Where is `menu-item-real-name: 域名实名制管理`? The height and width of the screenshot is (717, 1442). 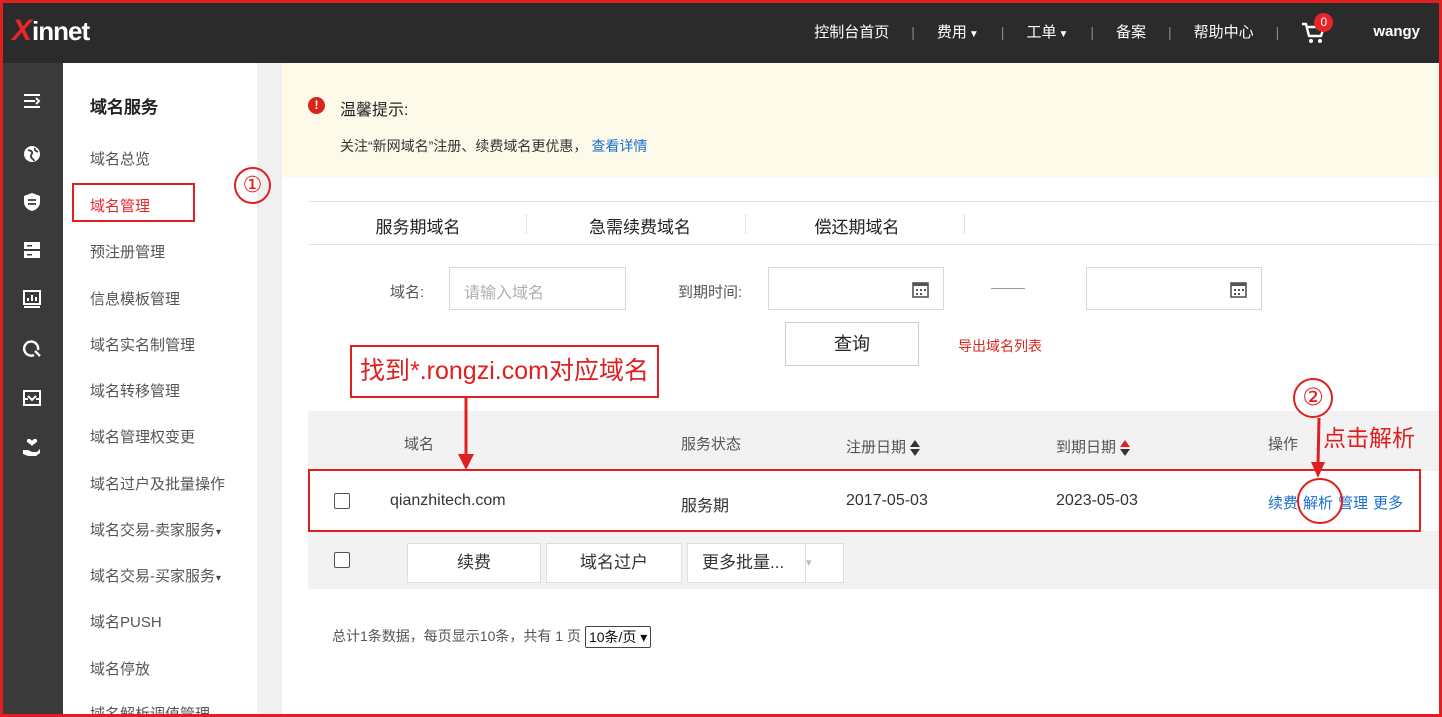
menu-item-real-name: 域名实名制管理 is located at coordinates (142, 344).